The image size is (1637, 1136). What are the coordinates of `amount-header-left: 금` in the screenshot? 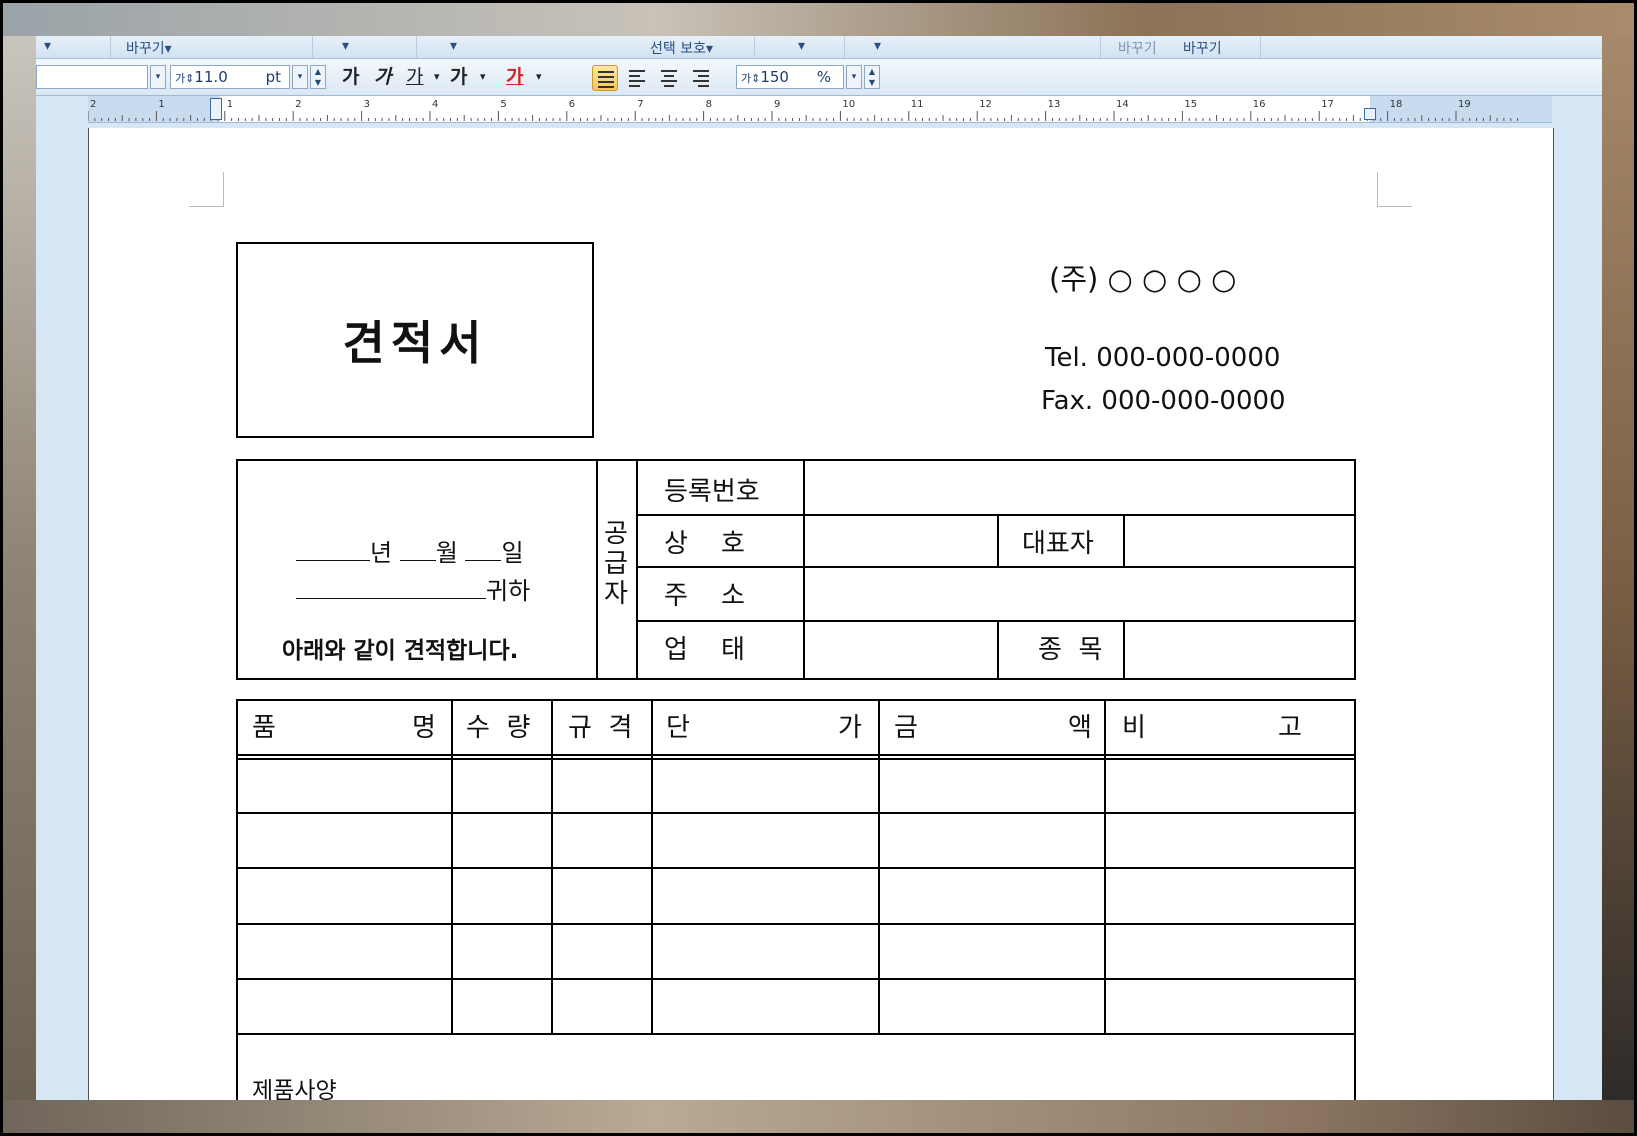 It's located at (906, 728).